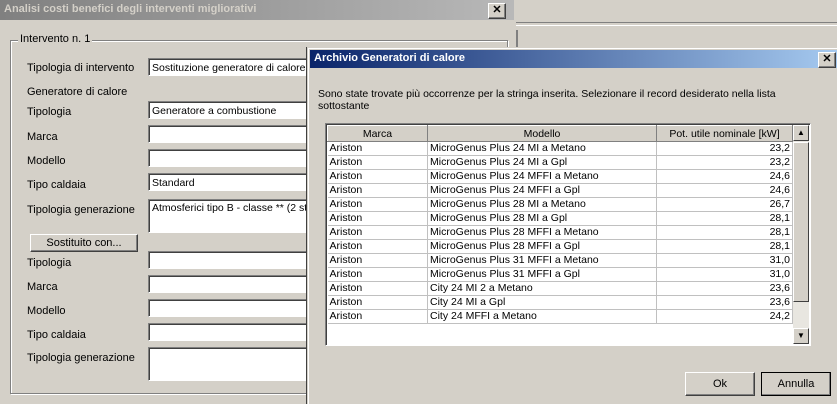 This screenshot has width=837, height=404. Describe the element at coordinates (42, 137) in the screenshot. I see `marca-label: Marca` at that location.